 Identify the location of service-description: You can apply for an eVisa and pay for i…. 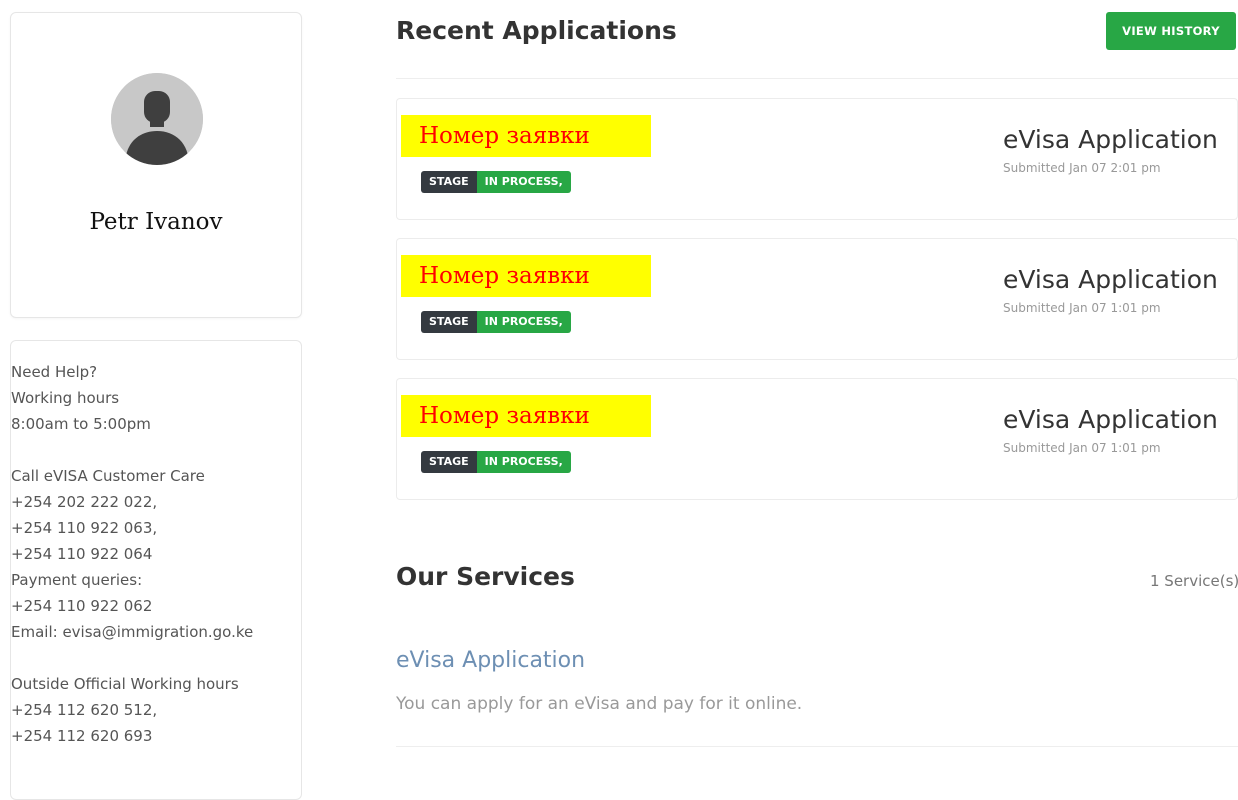
(599, 704).